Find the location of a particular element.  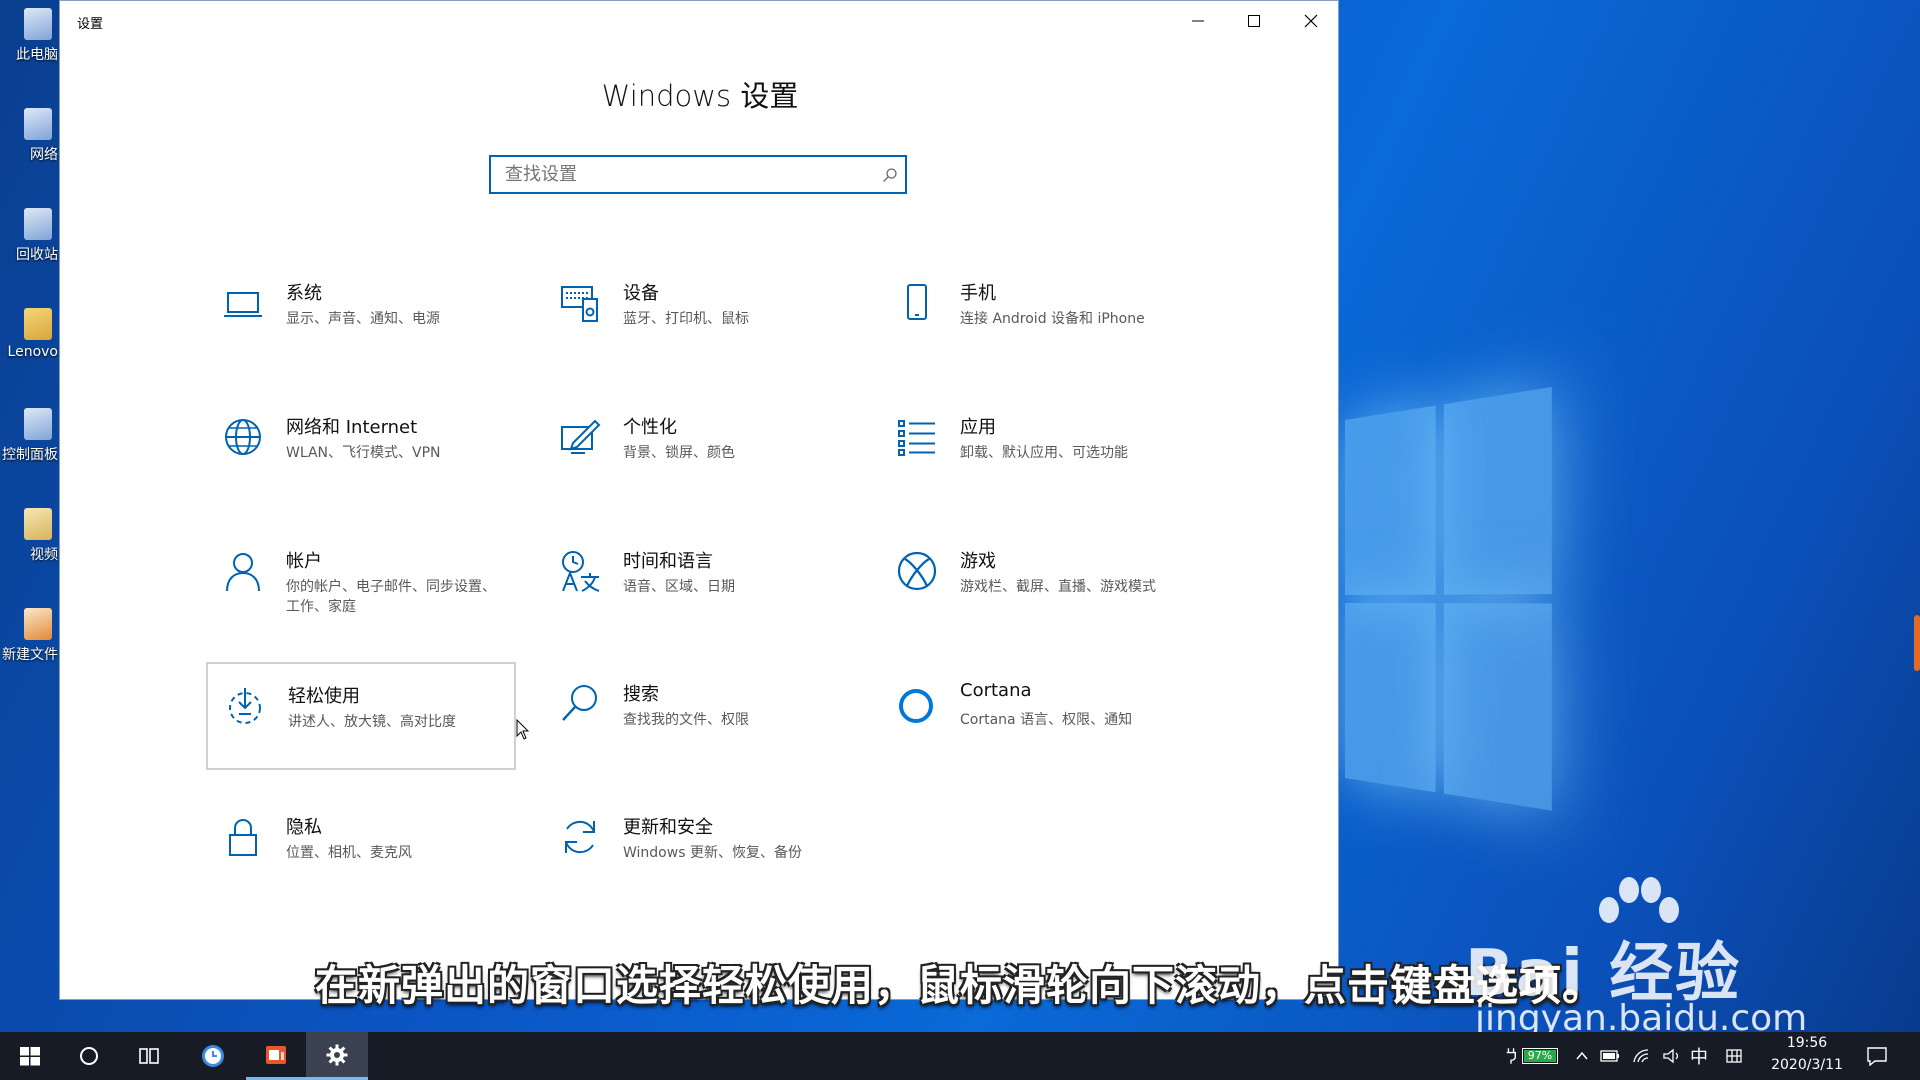

start-button is located at coordinates (30, 1056).